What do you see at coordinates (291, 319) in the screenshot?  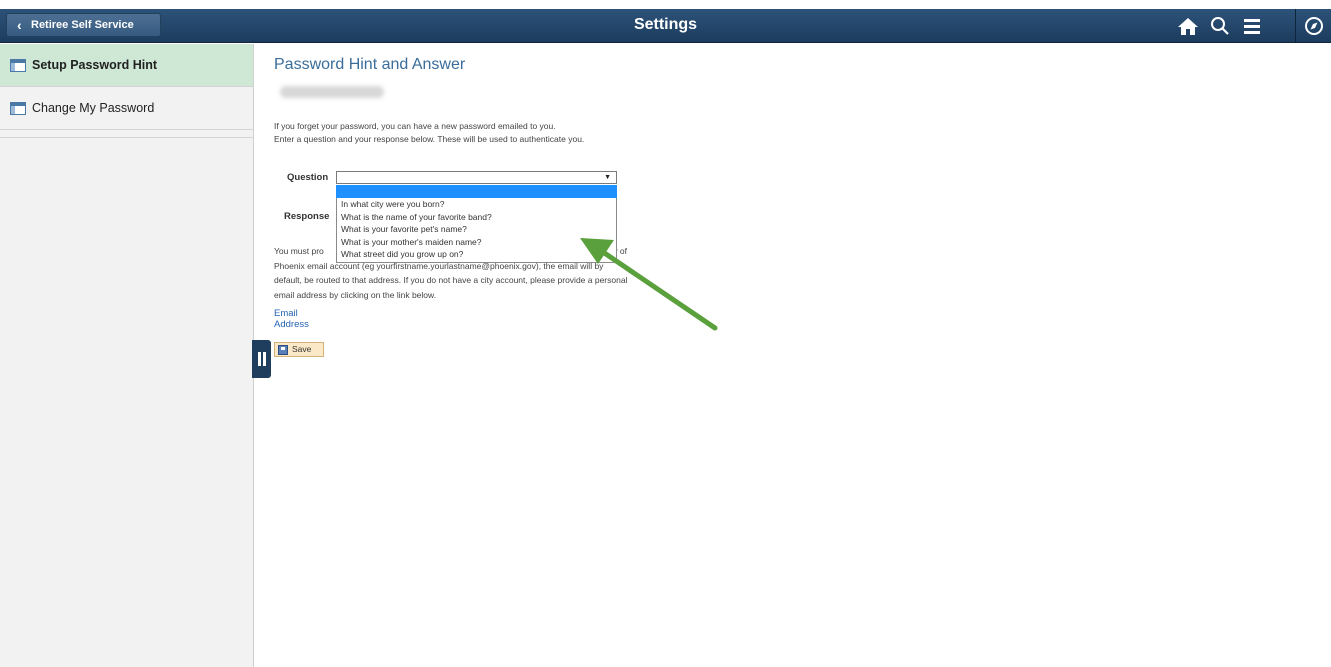 I see `email-address-link: Email Address` at bounding box center [291, 319].